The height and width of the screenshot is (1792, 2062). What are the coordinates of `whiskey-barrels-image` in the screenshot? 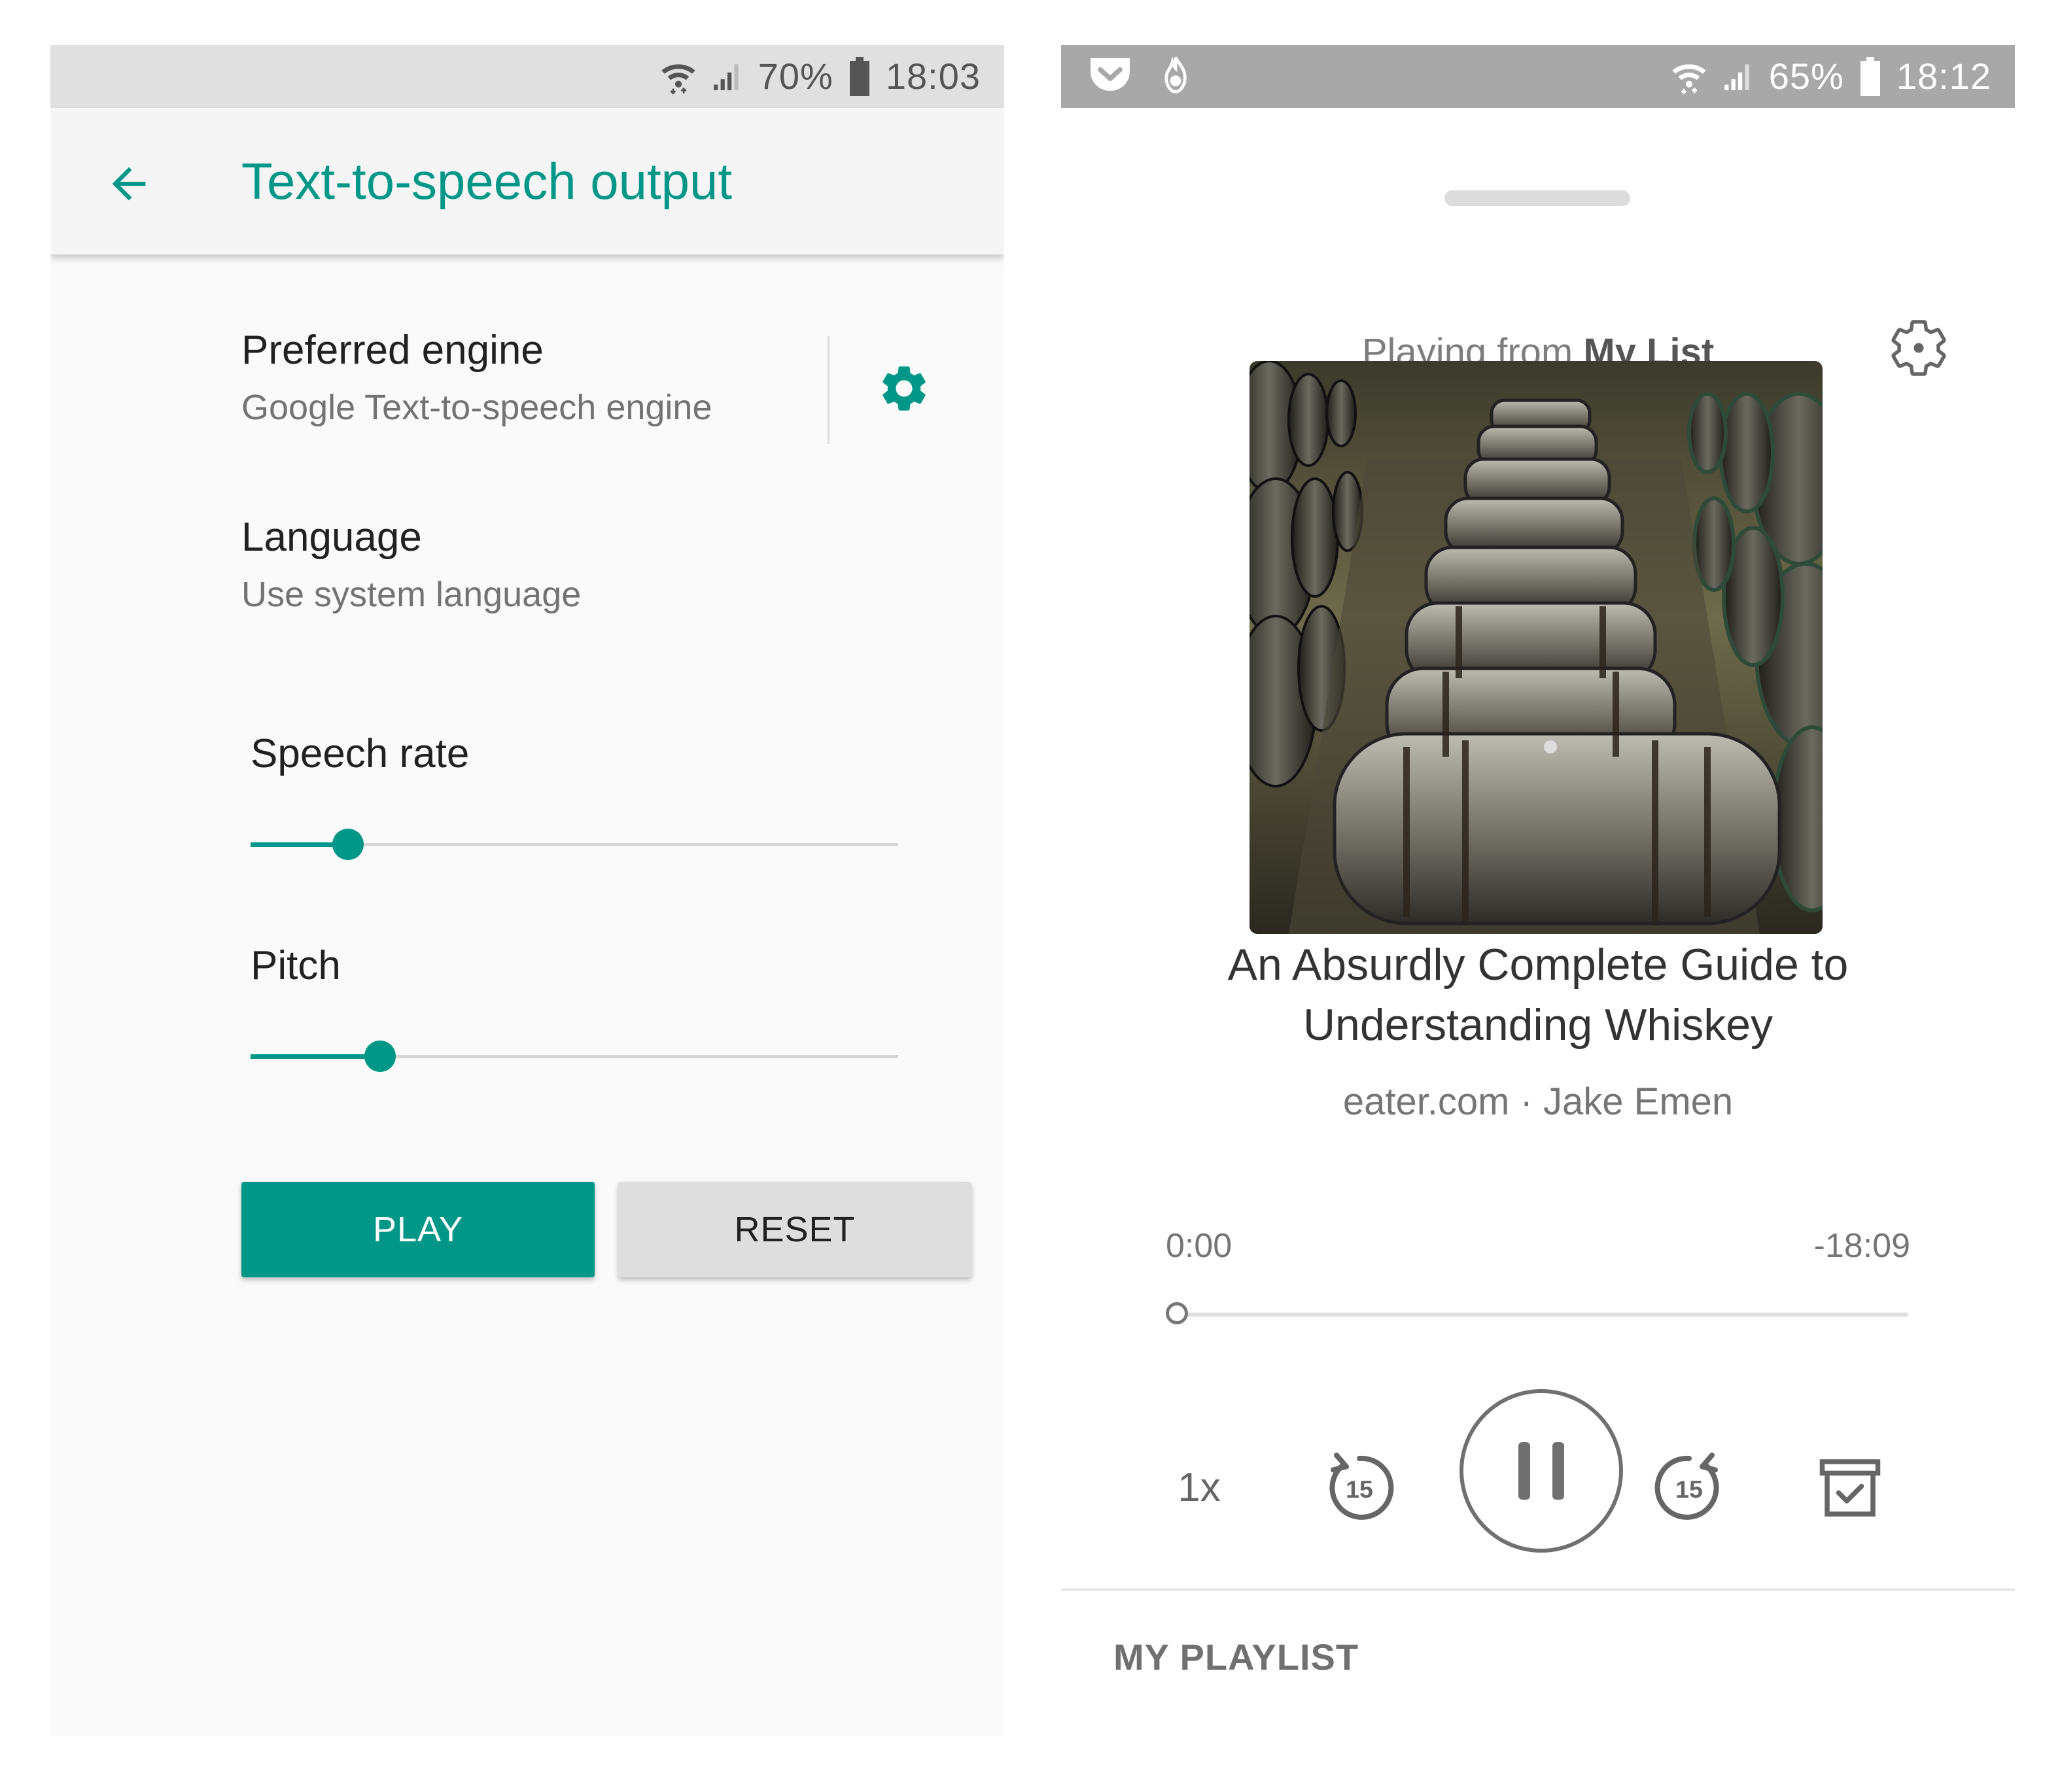 It's located at (1536, 647).